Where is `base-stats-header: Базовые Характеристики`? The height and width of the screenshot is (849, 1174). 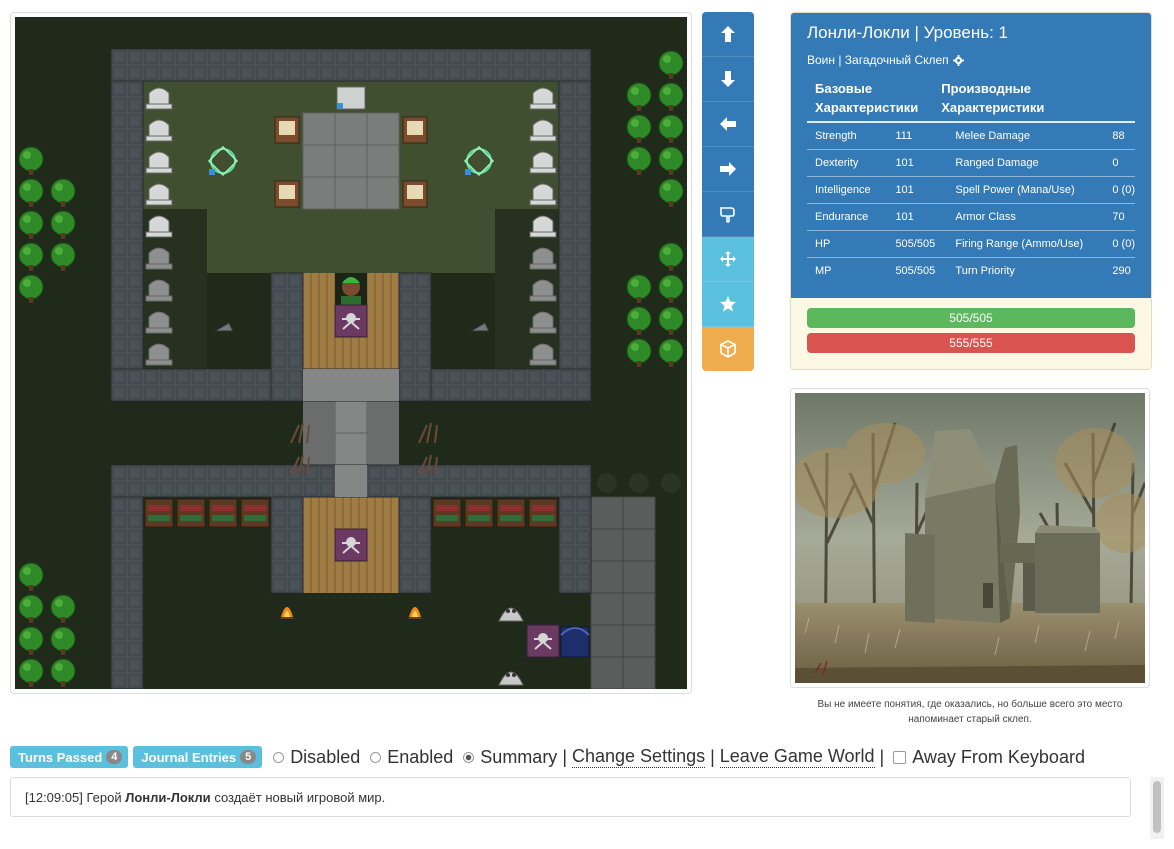 base-stats-header: Базовые Характеристики is located at coordinates (867, 98).